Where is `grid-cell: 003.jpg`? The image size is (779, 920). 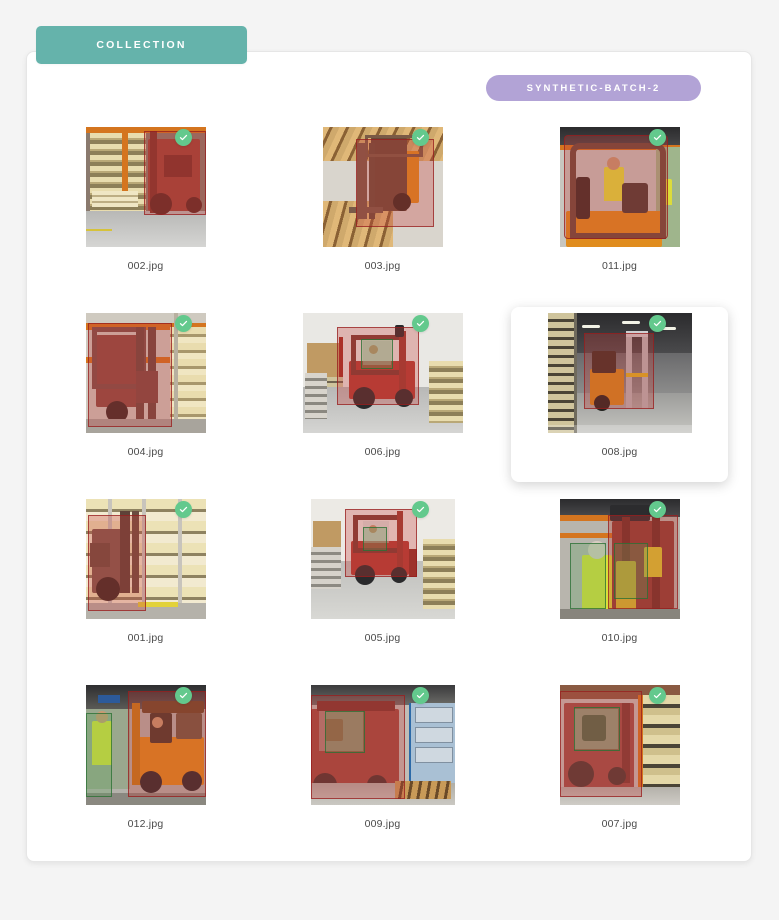 grid-cell: 003.jpg is located at coordinates (382, 214).